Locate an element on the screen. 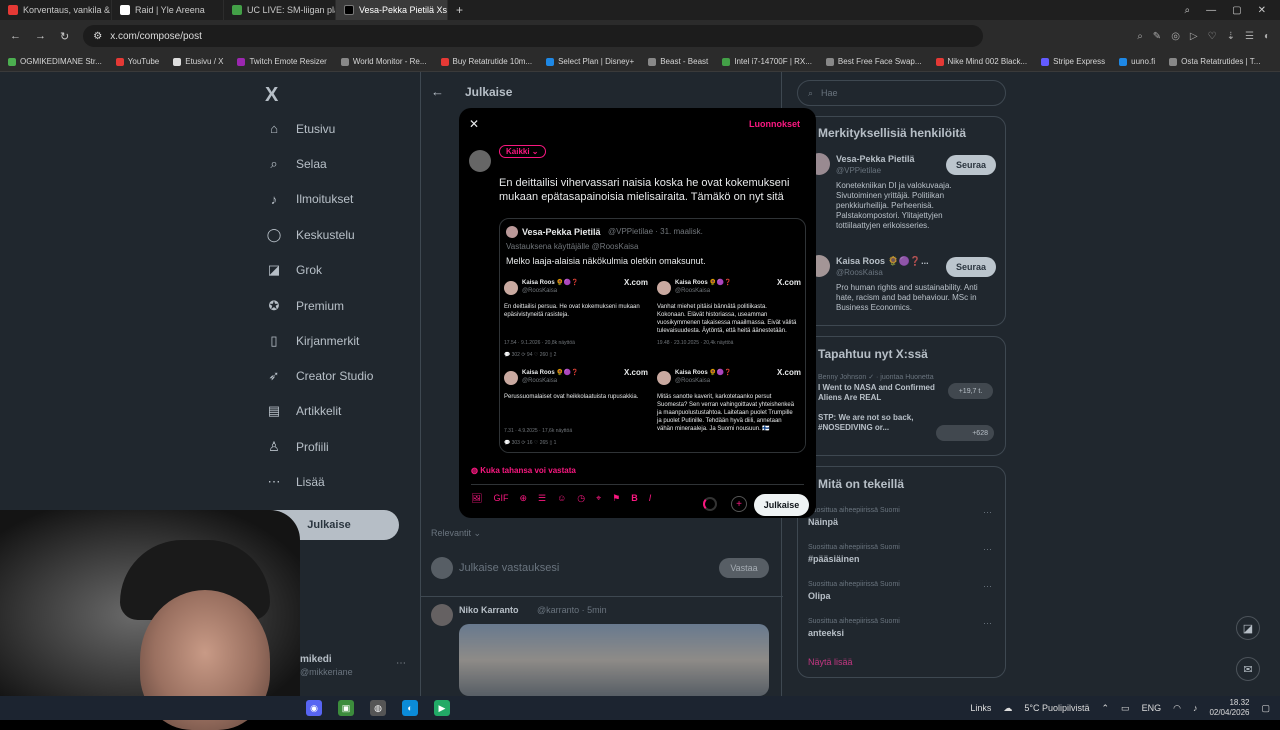 This screenshot has height=730, width=1280. add-post-icon: + is located at coordinates (739, 504).